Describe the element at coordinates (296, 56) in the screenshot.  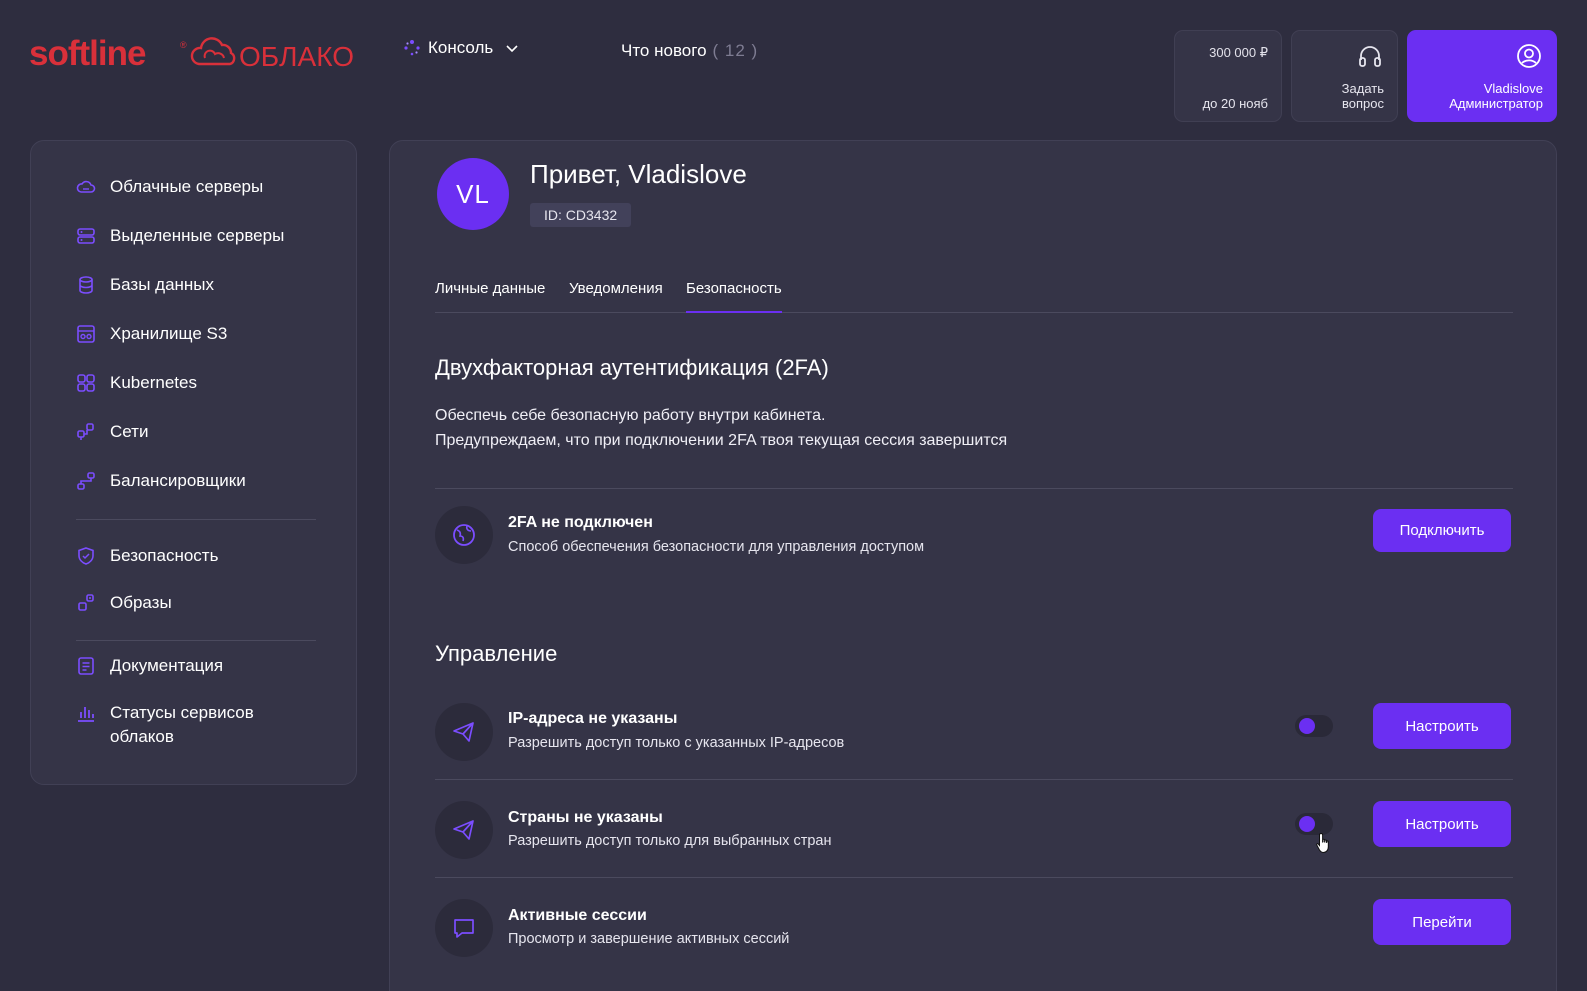
I see `svg-text: ОБЛАКО` at that location.